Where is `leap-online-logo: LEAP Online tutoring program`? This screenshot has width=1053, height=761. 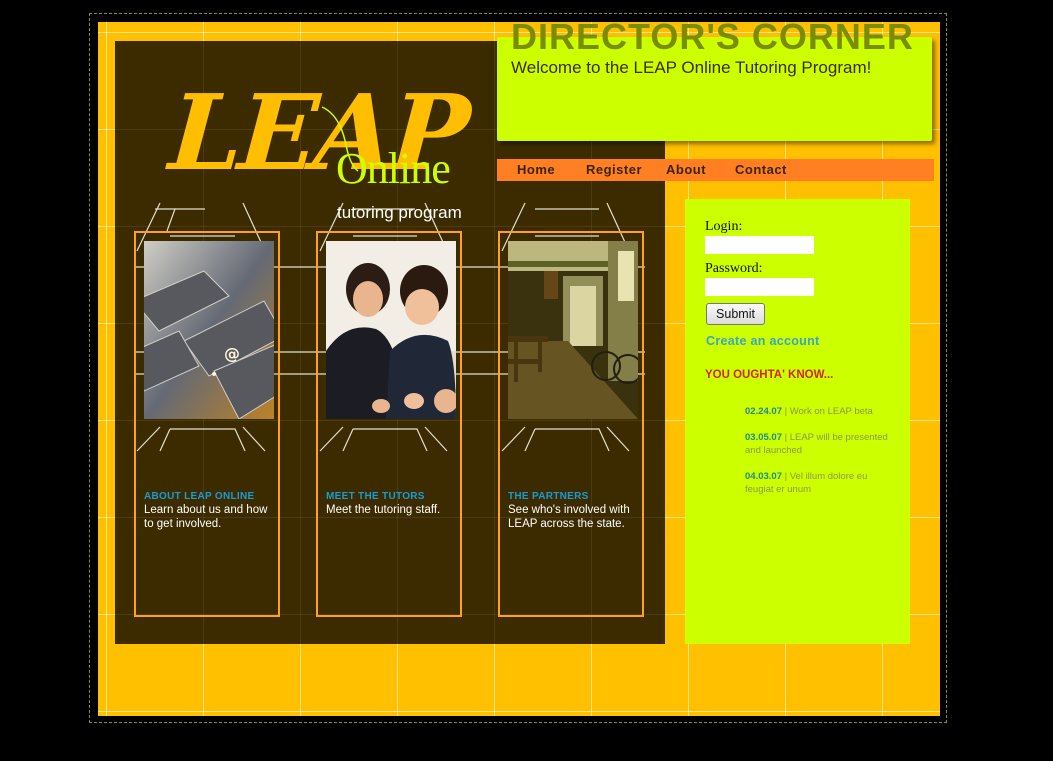 leap-online-logo: LEAP Online tutoring program is located at coordinates (318, 146).